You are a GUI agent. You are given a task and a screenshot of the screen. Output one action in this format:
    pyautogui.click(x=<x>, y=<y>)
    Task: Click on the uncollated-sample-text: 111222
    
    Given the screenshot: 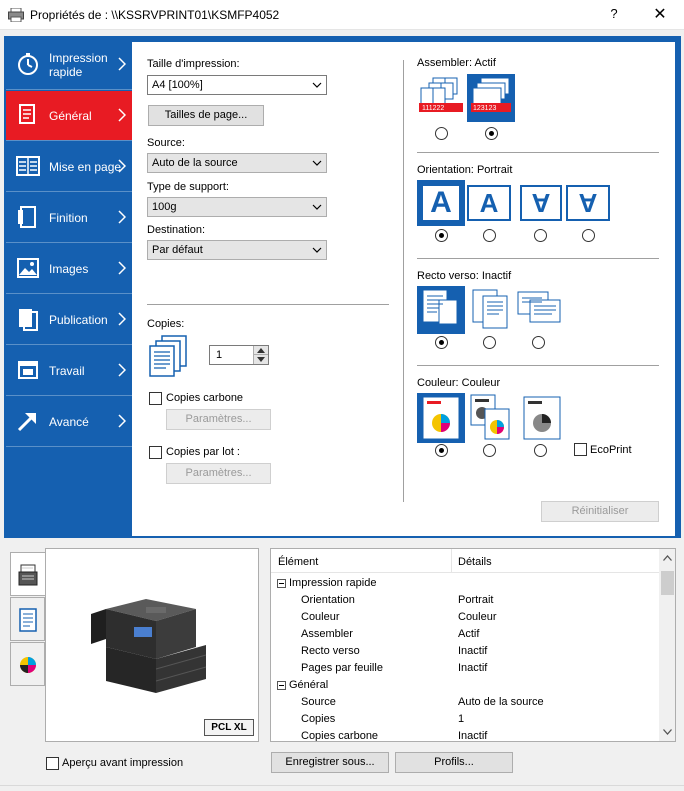 What is the action you would take?
    pyautogui.click(x=433, y=108)
    